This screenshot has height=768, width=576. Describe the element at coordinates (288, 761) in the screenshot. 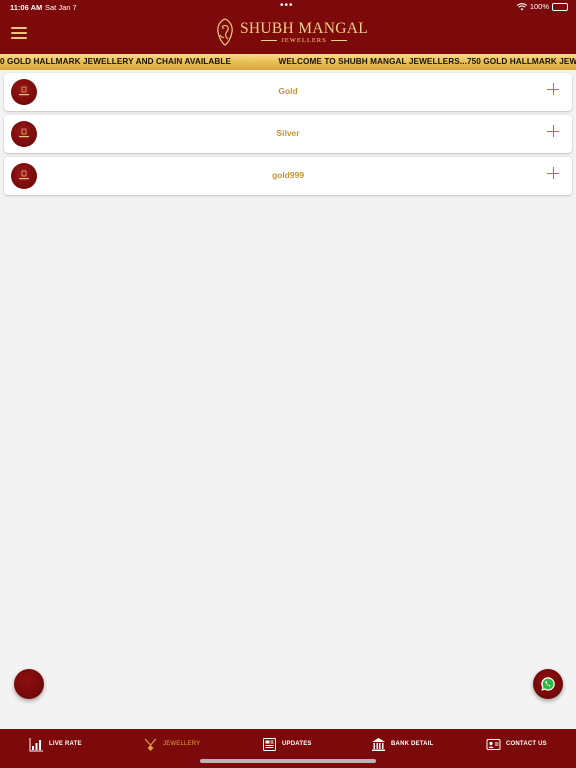

I see `home-indicator` at that location.